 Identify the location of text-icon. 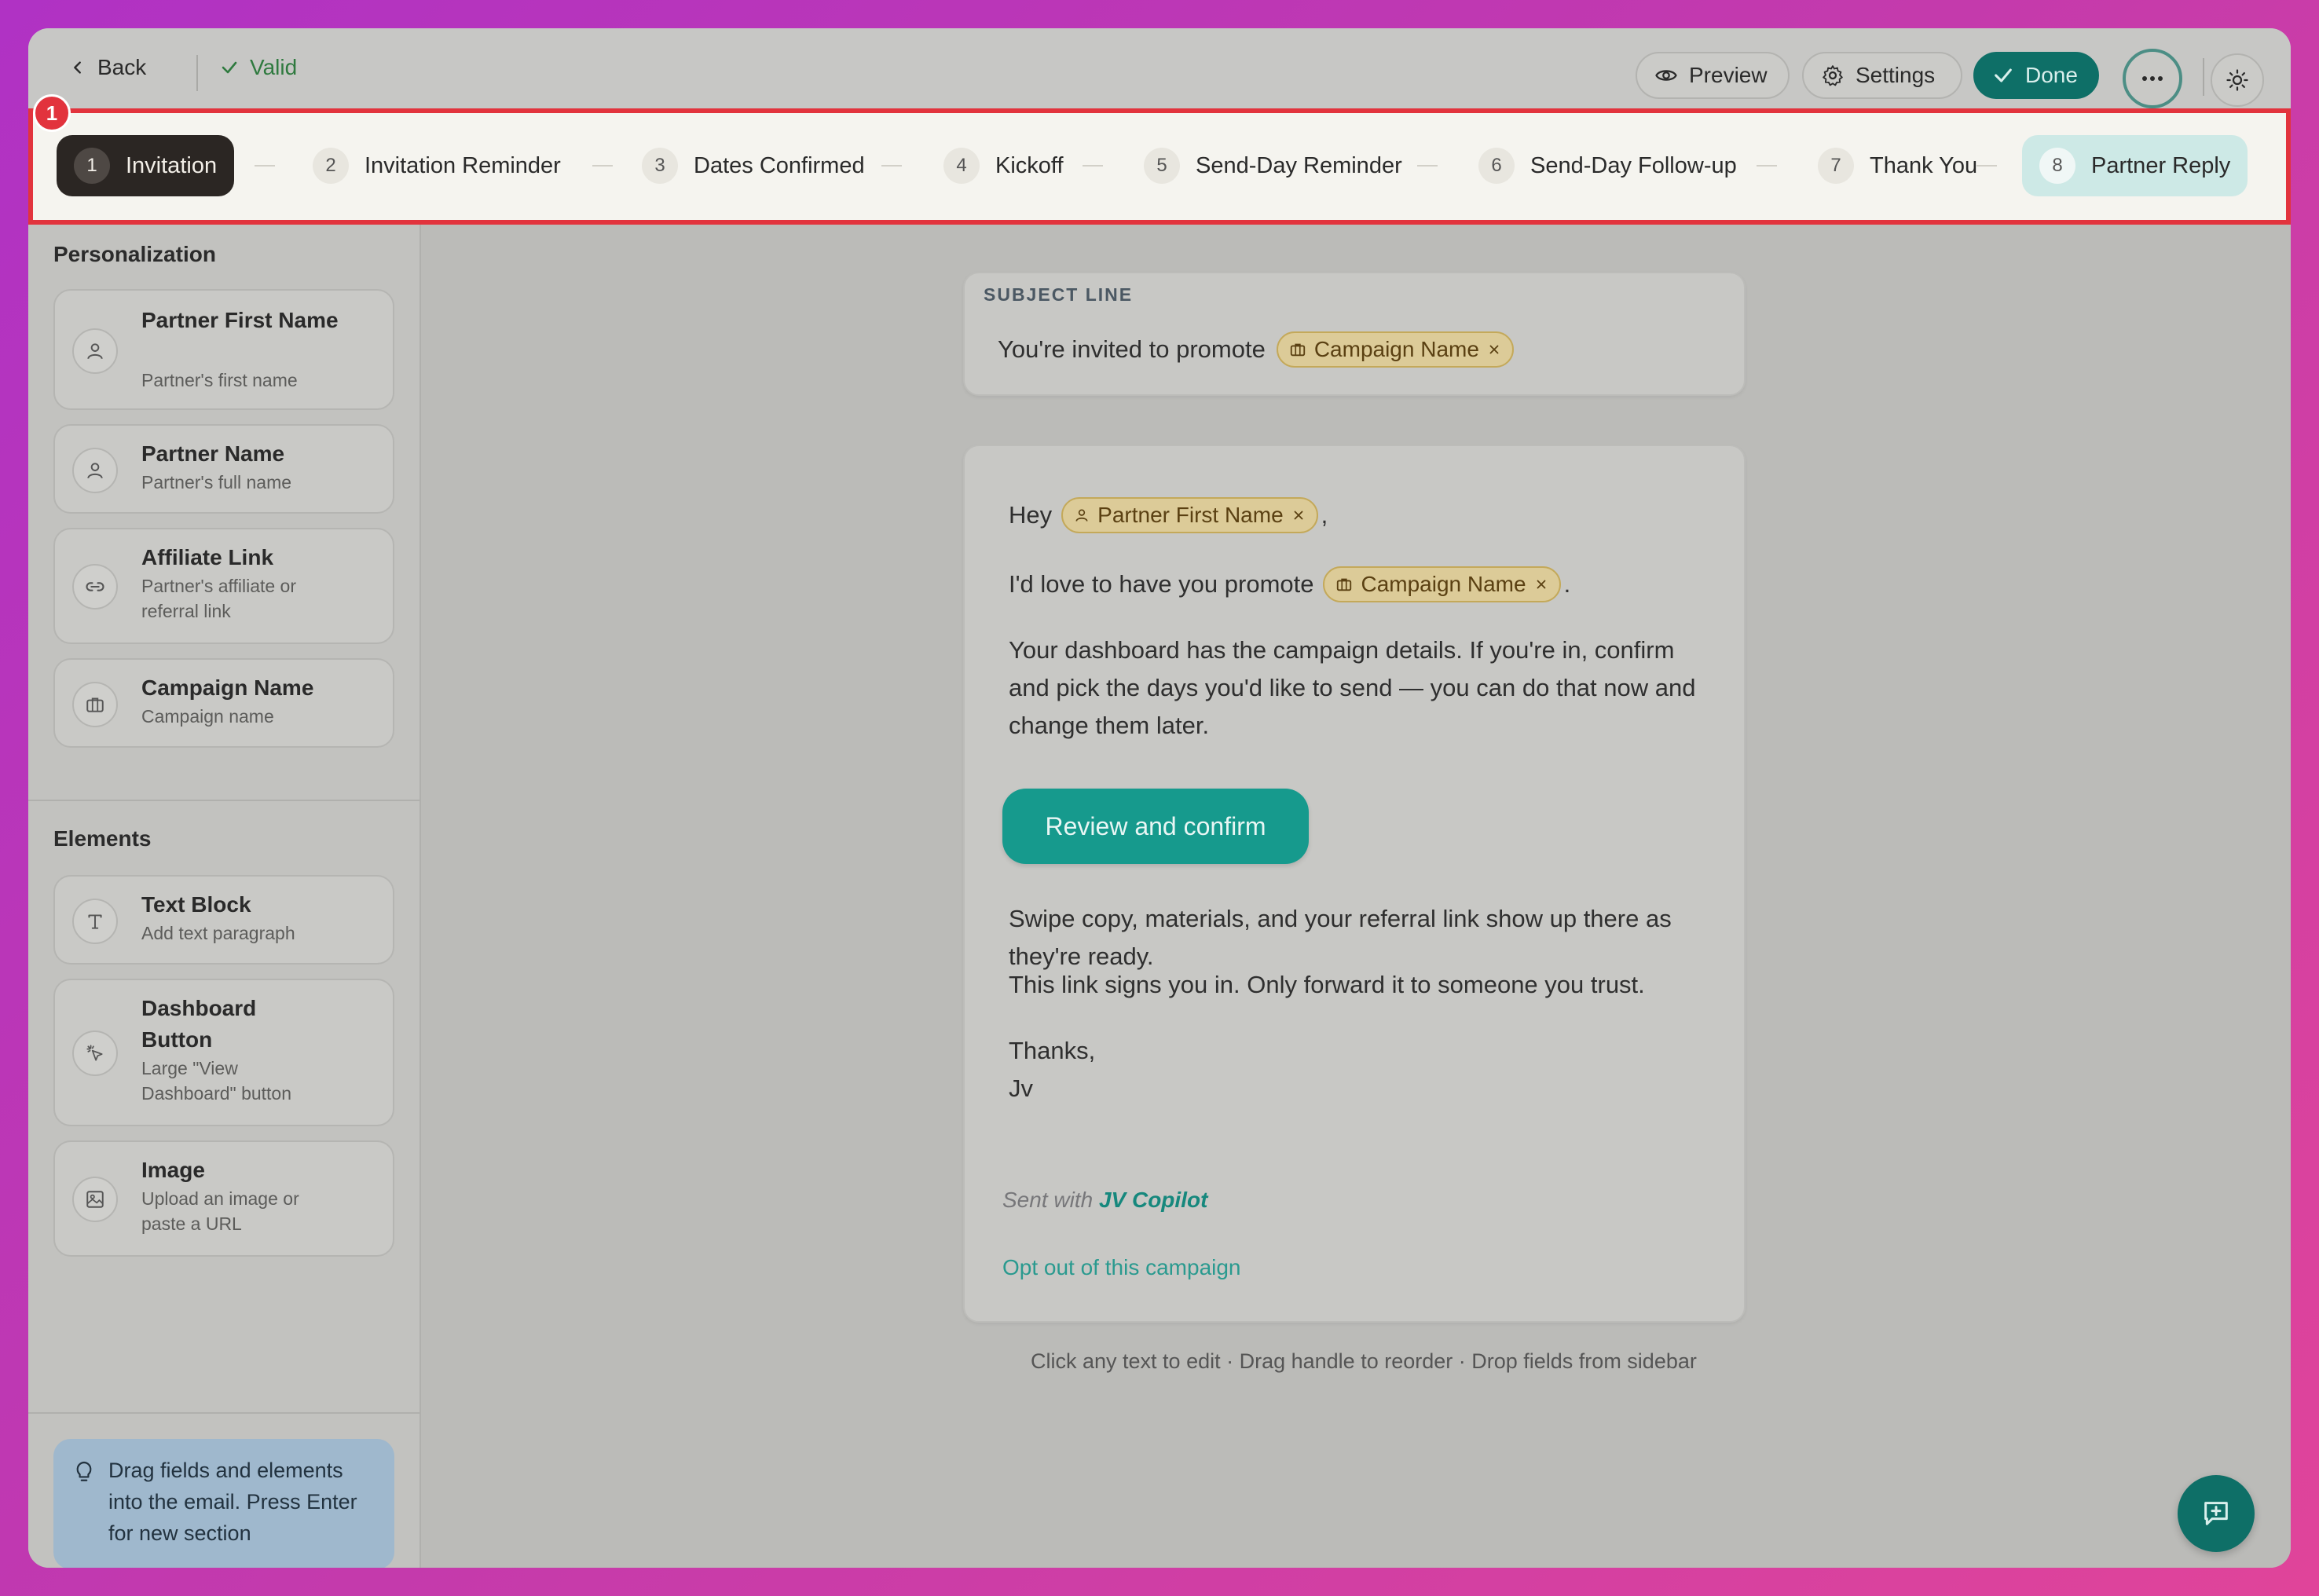
(95, 921).